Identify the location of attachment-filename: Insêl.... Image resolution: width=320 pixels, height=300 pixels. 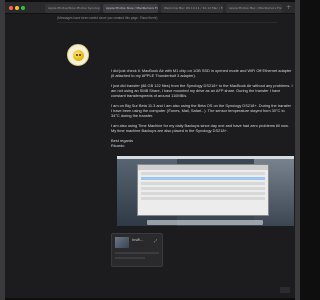
(138, 240).